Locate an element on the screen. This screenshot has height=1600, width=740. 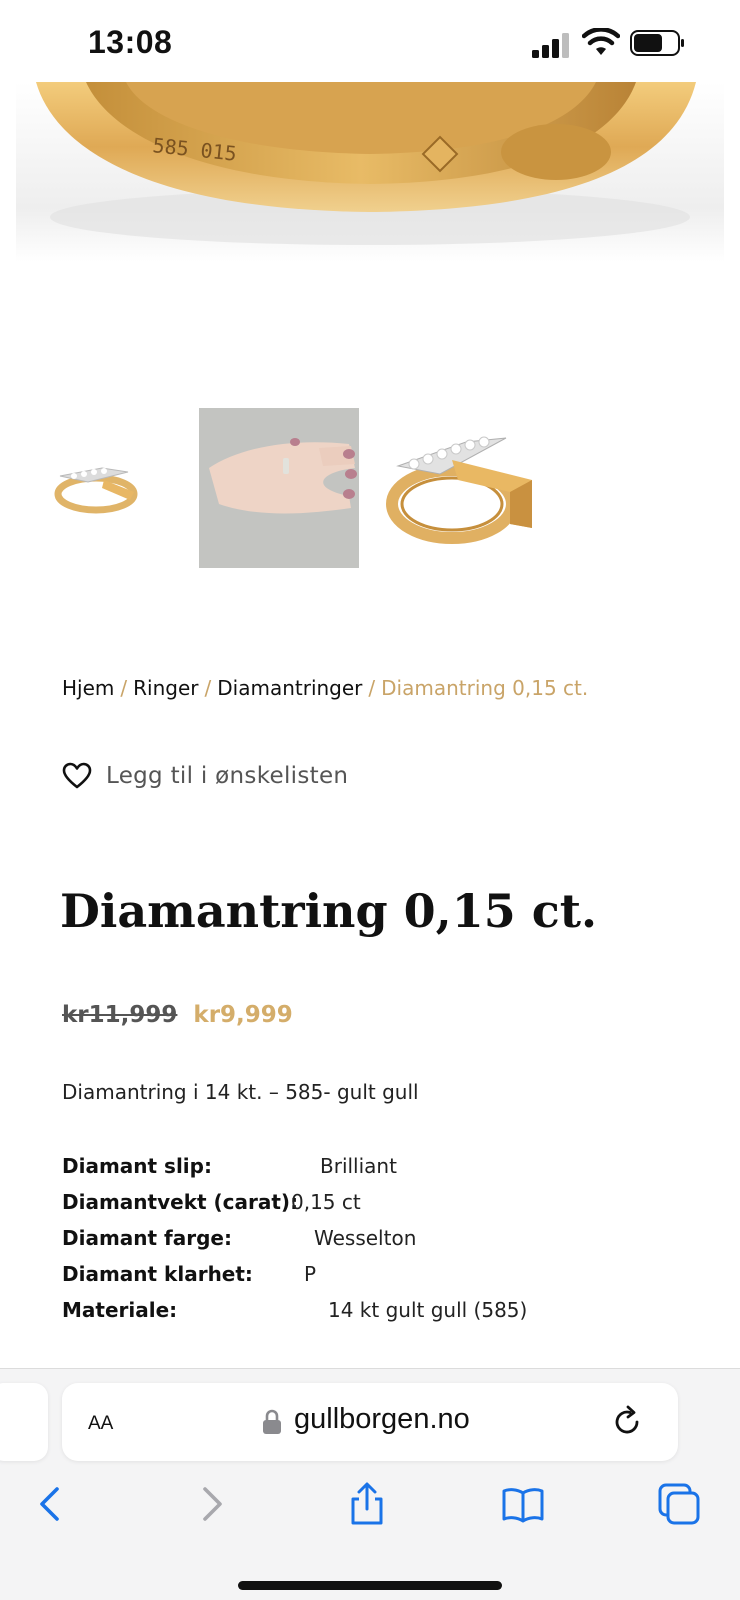
forward-chevron-icon is located at coordinates (211, 1504).